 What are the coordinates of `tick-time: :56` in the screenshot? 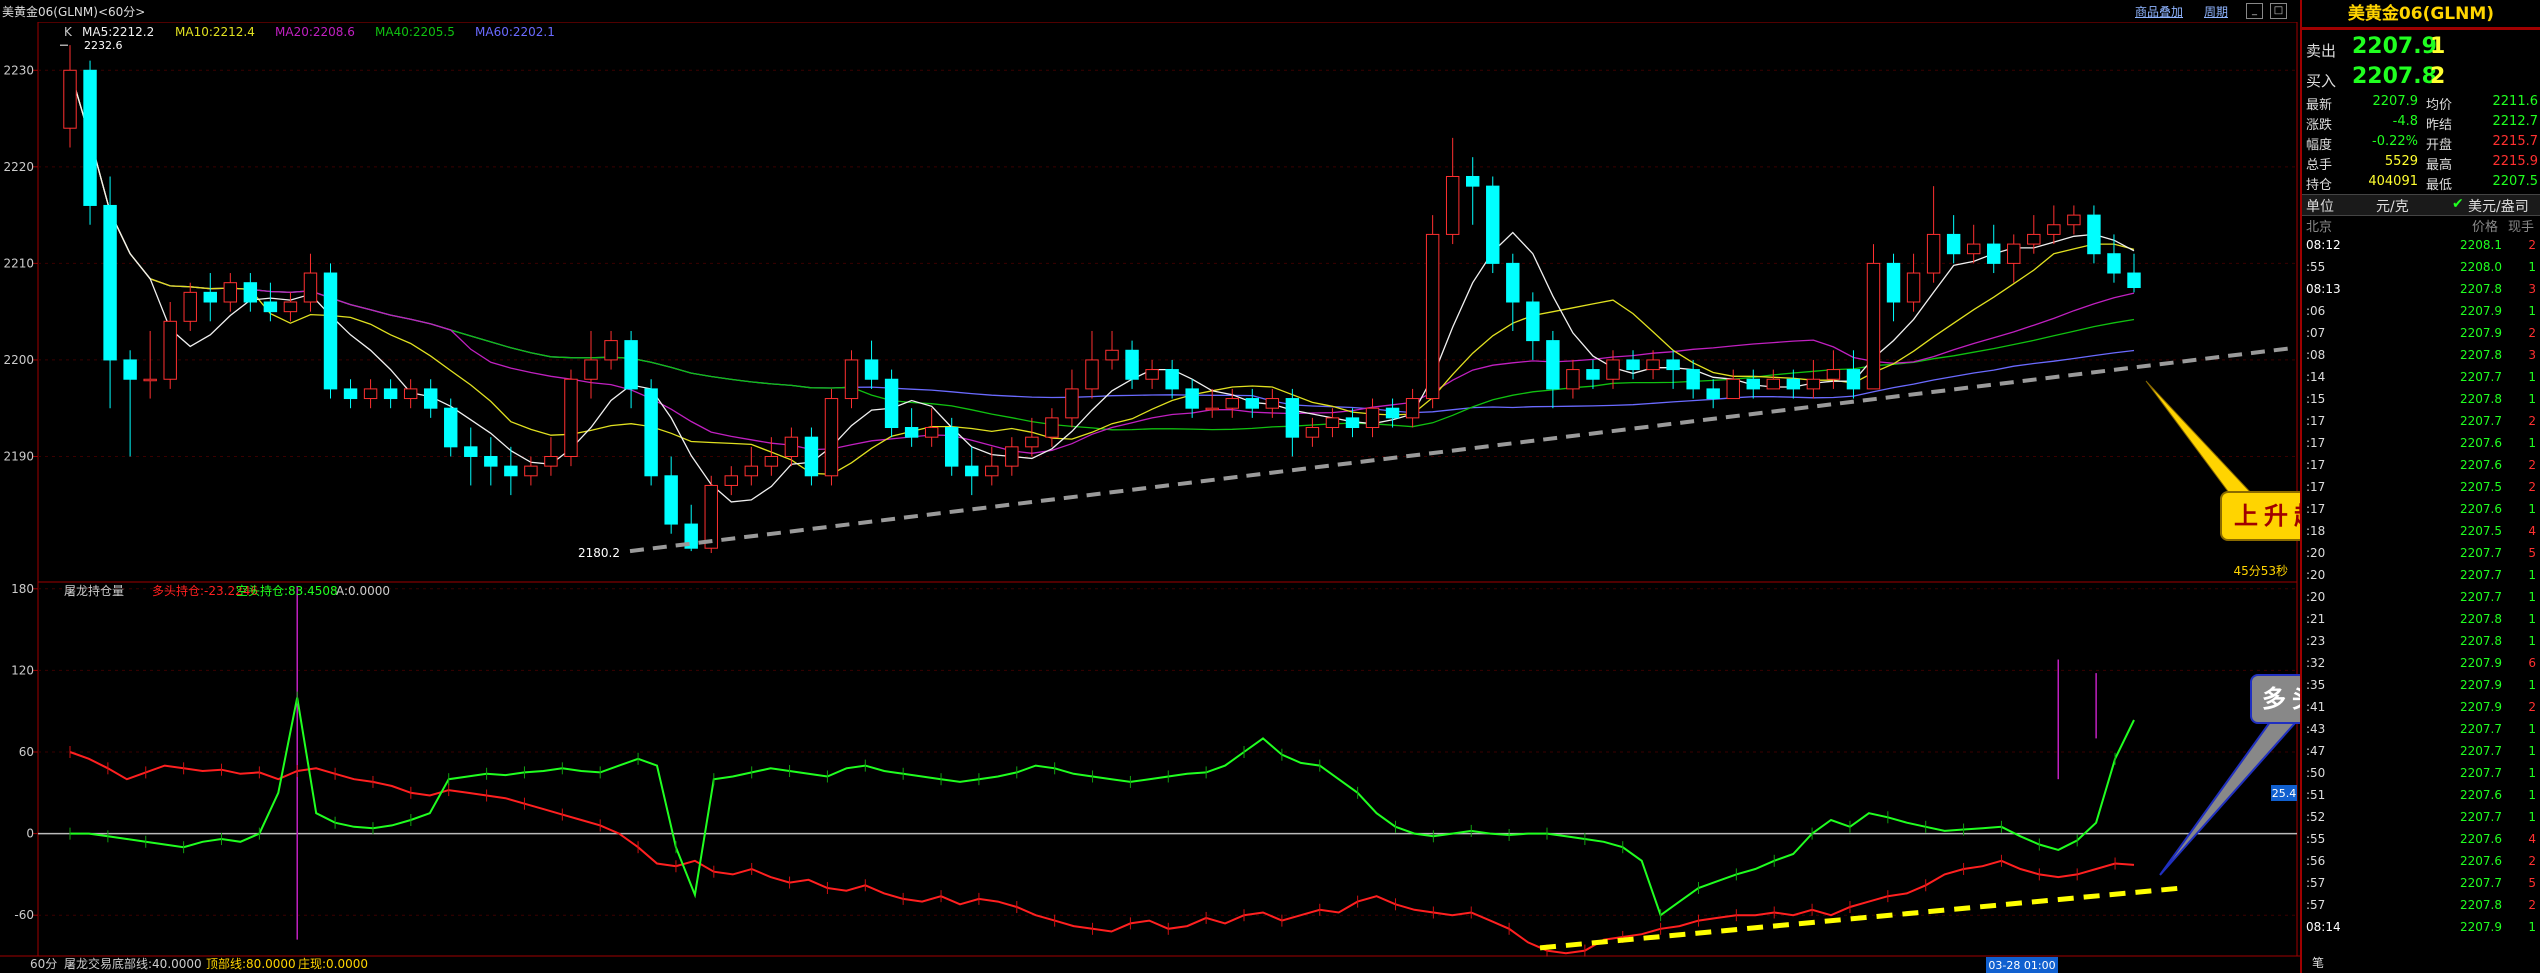 It's located at (2316, 861).